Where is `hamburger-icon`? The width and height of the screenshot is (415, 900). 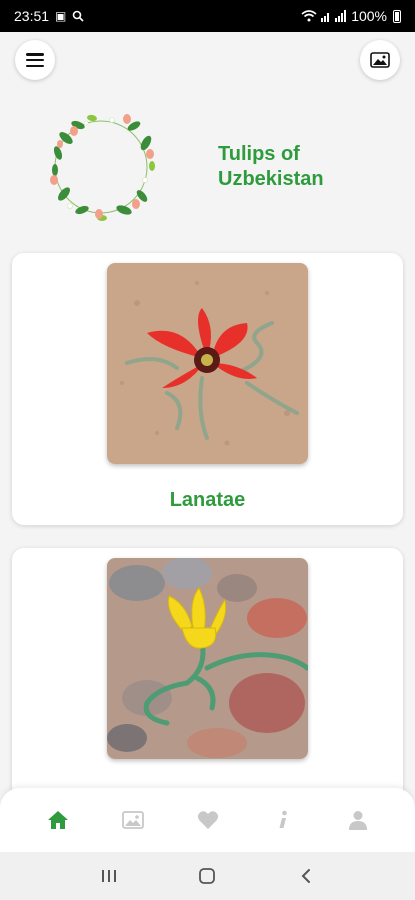 hamburger-icon is located at coordinates (35, 60).